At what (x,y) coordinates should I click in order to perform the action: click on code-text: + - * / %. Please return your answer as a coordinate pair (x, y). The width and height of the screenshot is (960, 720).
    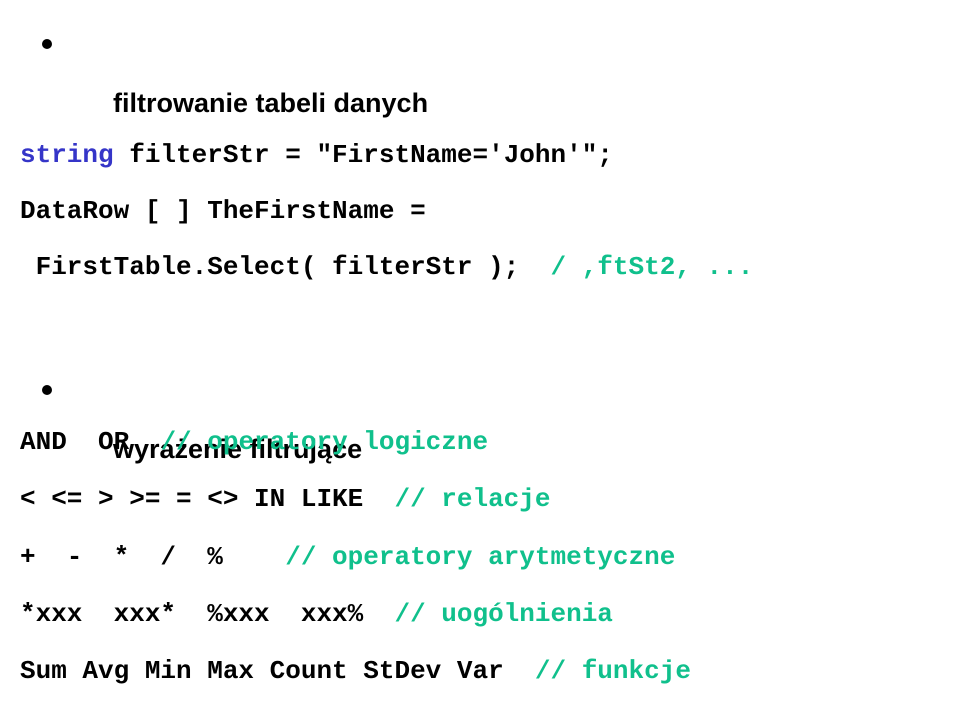
    Looking at the image, I should click on (153, 557).